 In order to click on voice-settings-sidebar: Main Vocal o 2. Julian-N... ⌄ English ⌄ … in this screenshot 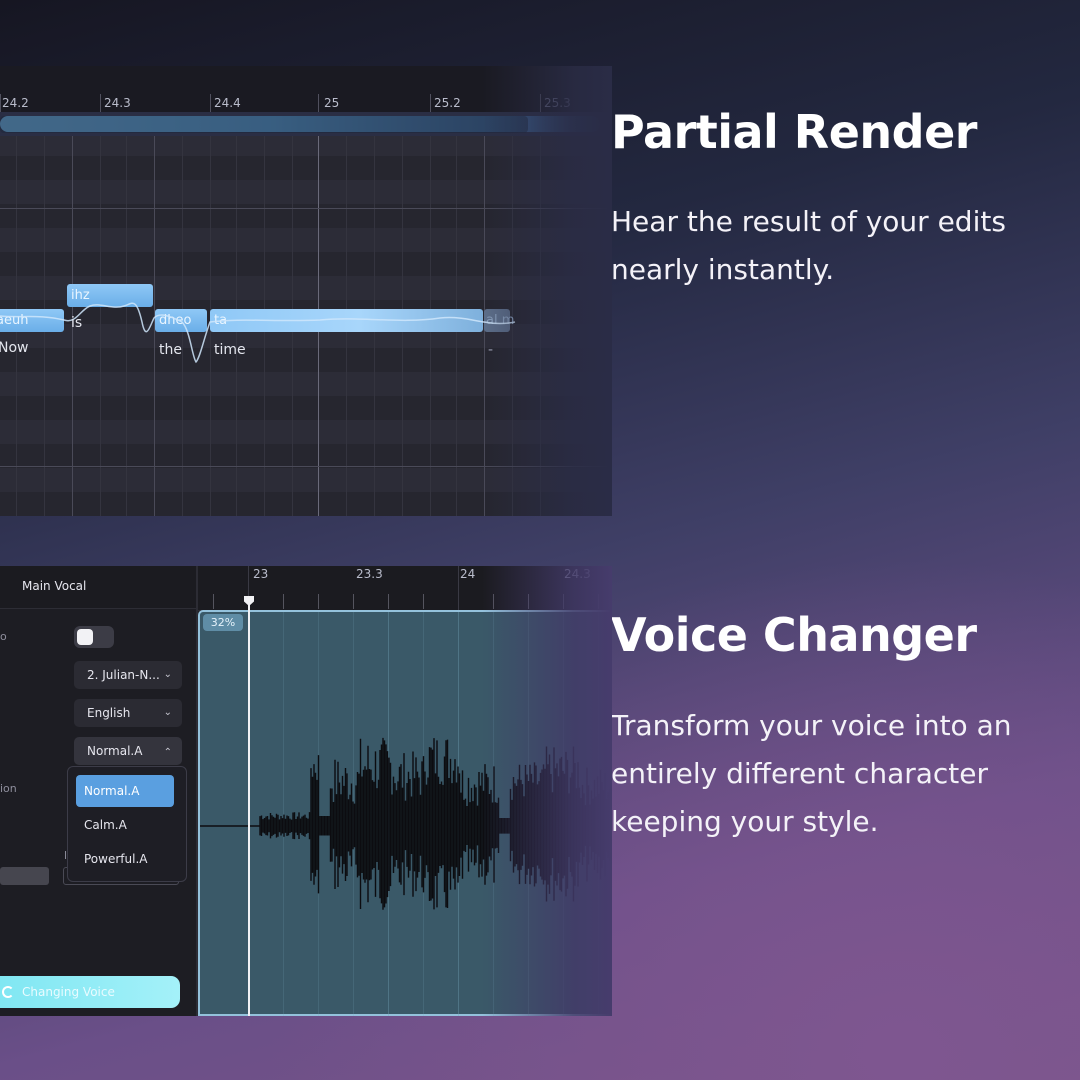, I will do `click(99, 791)`.